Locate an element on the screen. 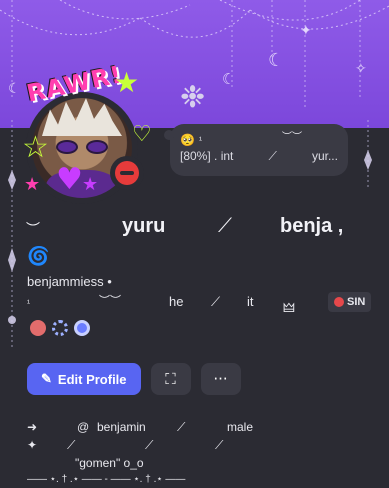 Image resolution: width=389 pixels, height=488 pixels. bio-at: @ is located at coordinates (83, 427).